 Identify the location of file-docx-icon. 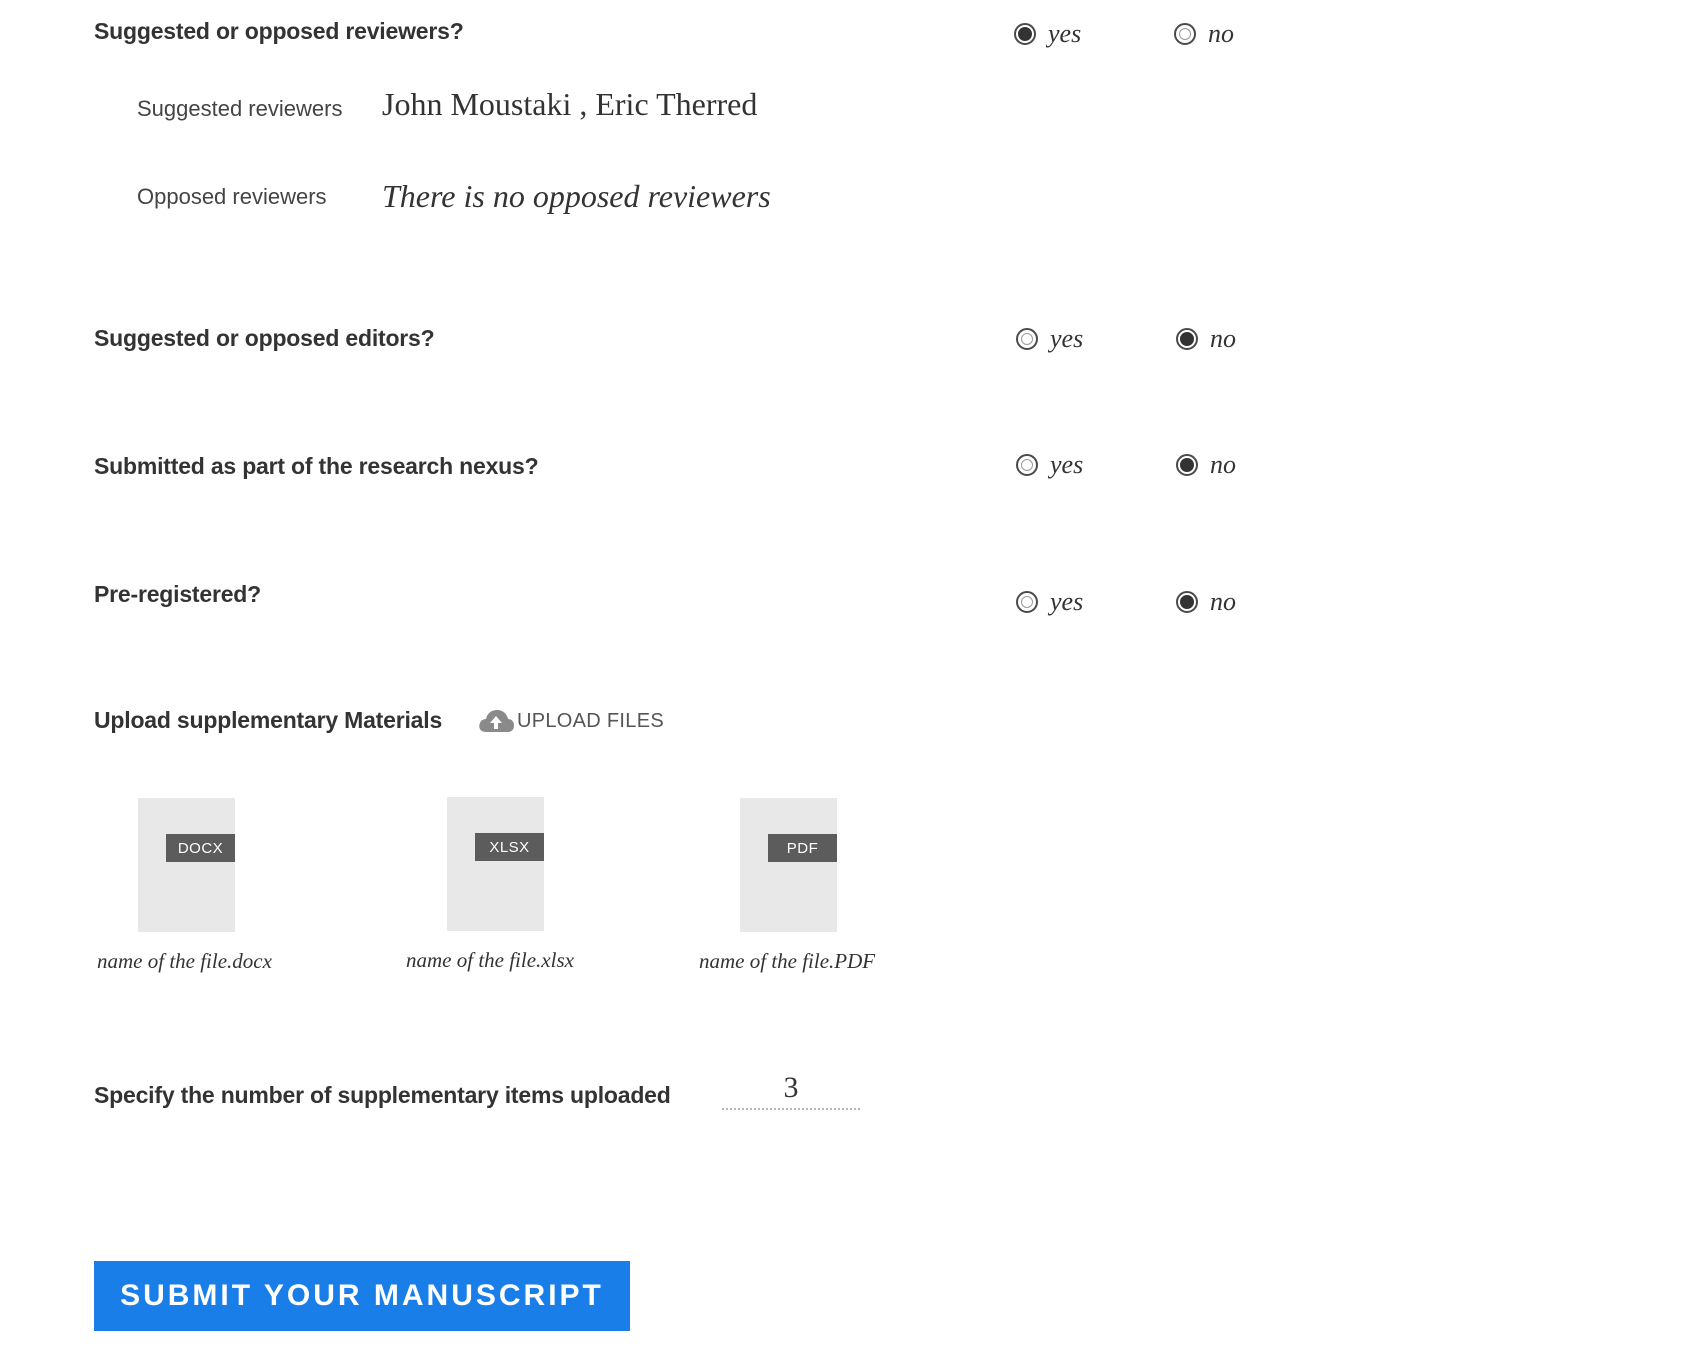
(186, 865).